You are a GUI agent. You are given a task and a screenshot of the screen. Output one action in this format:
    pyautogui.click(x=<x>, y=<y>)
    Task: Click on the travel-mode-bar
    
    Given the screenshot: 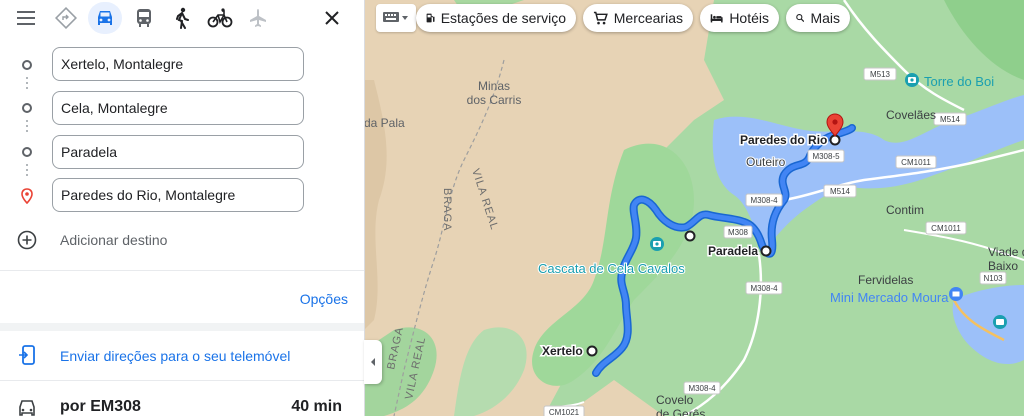 What is the action you would take?
    pyautogui.click(x=182, y=18)
    